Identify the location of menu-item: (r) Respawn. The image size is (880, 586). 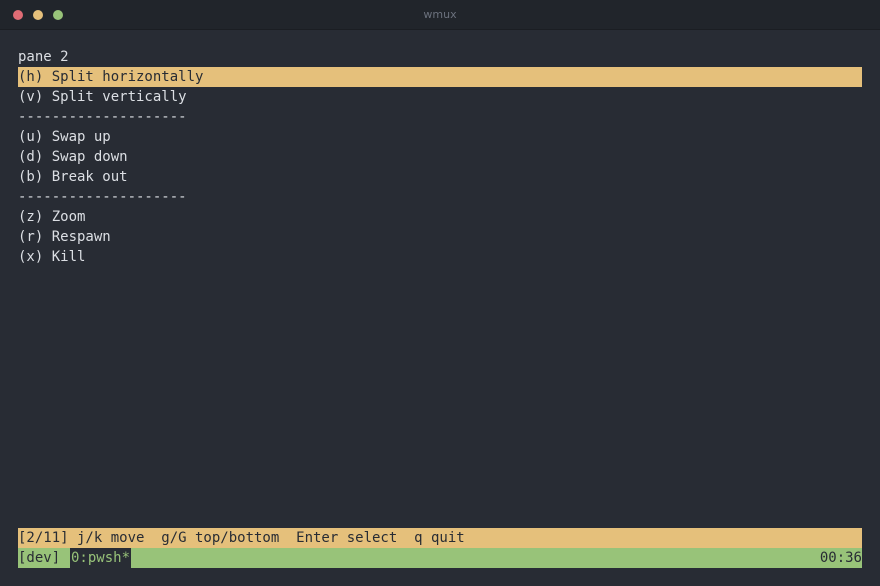
(440, 237).